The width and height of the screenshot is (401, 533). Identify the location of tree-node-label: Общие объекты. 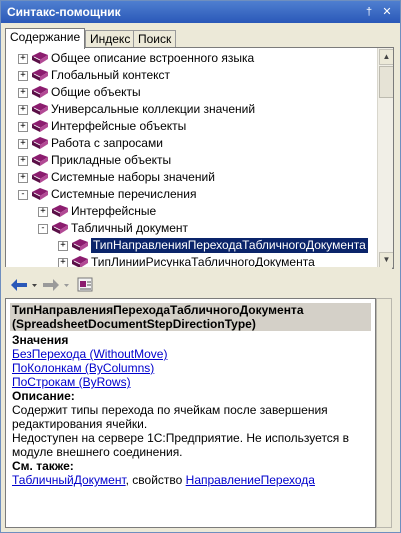
(96, 92).